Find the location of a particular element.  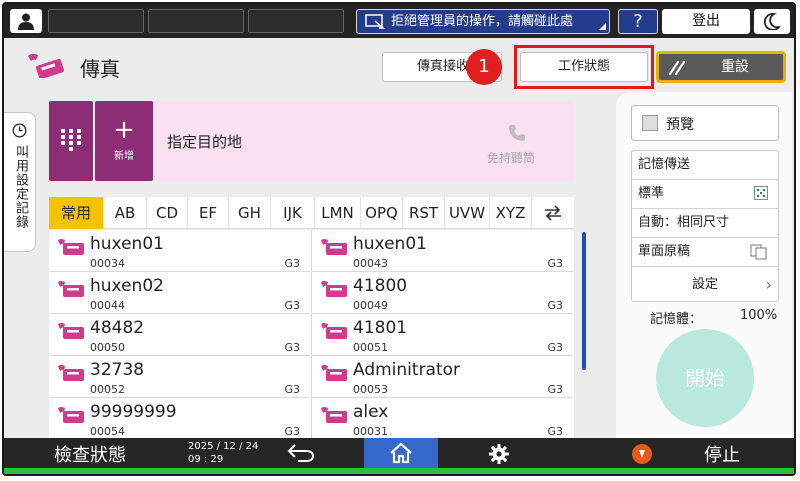

entry-name: 41800 is located at coordinates (380, 286).